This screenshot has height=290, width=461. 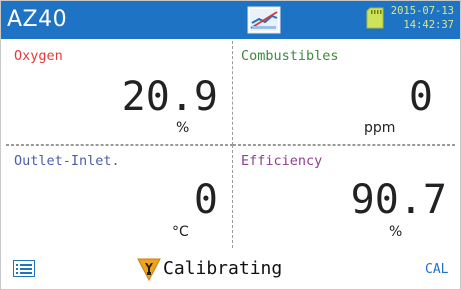 I want to click on cal-button: CAL, so click(x=436, y=270).